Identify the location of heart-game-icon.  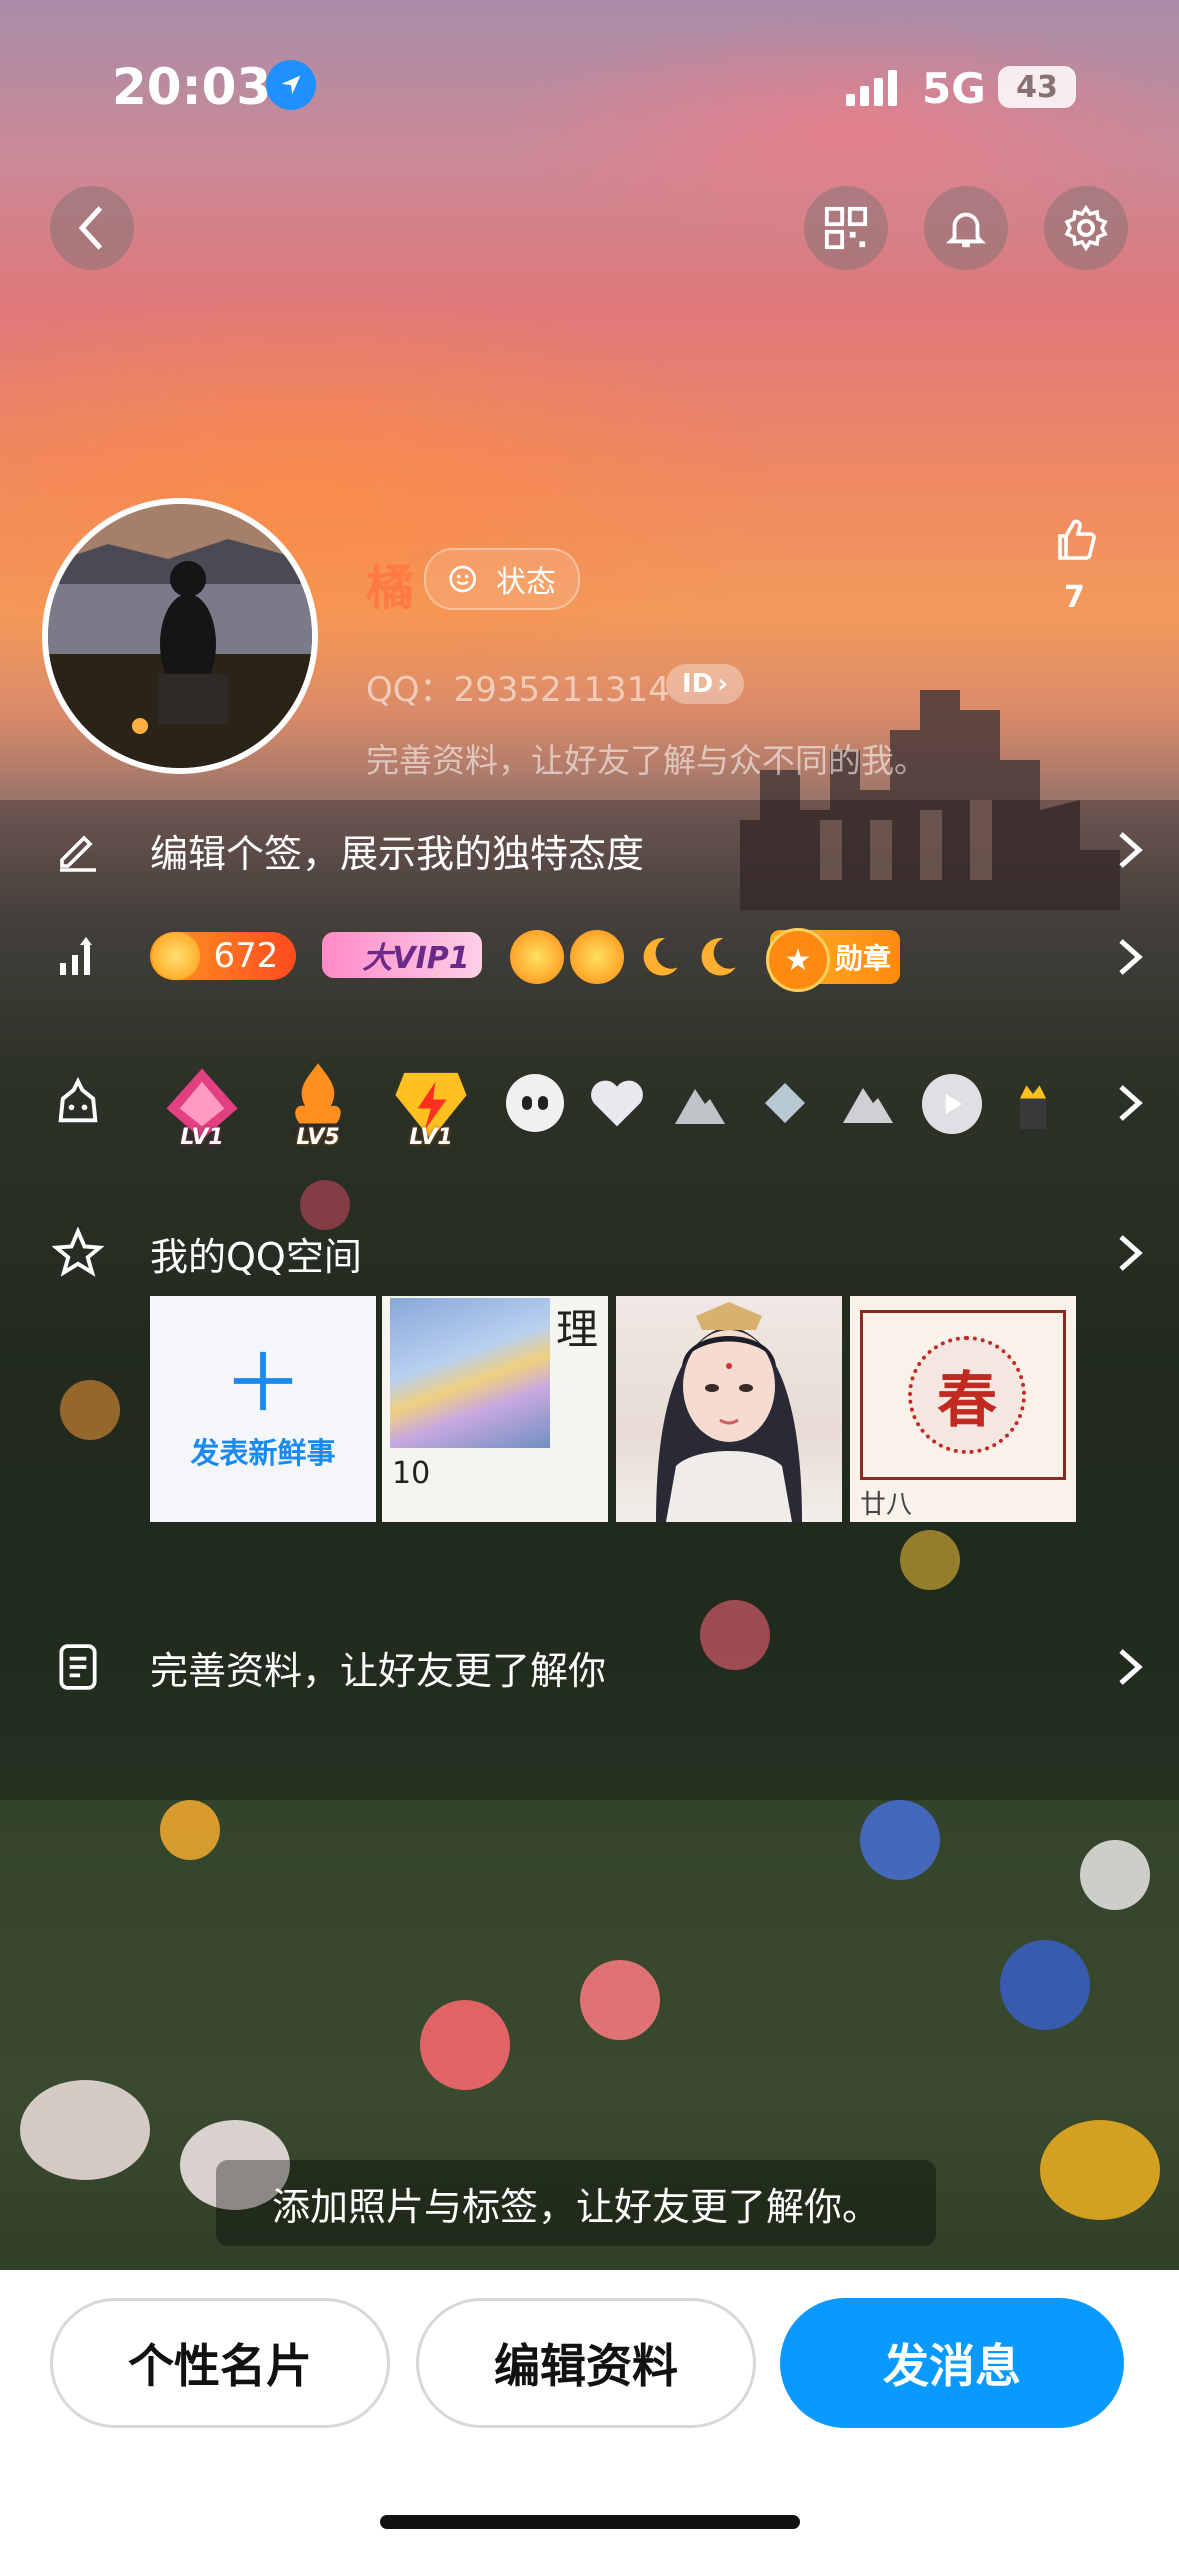
(617, 1103).